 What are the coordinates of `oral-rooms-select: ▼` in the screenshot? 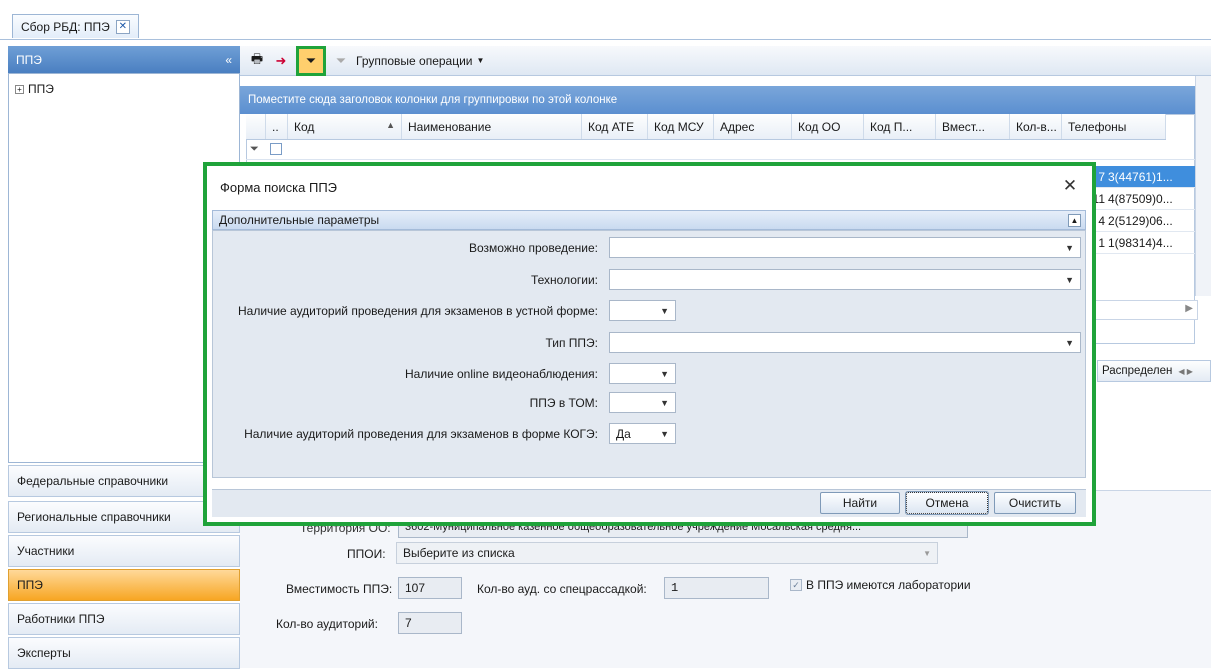 It's located at (642, 310).